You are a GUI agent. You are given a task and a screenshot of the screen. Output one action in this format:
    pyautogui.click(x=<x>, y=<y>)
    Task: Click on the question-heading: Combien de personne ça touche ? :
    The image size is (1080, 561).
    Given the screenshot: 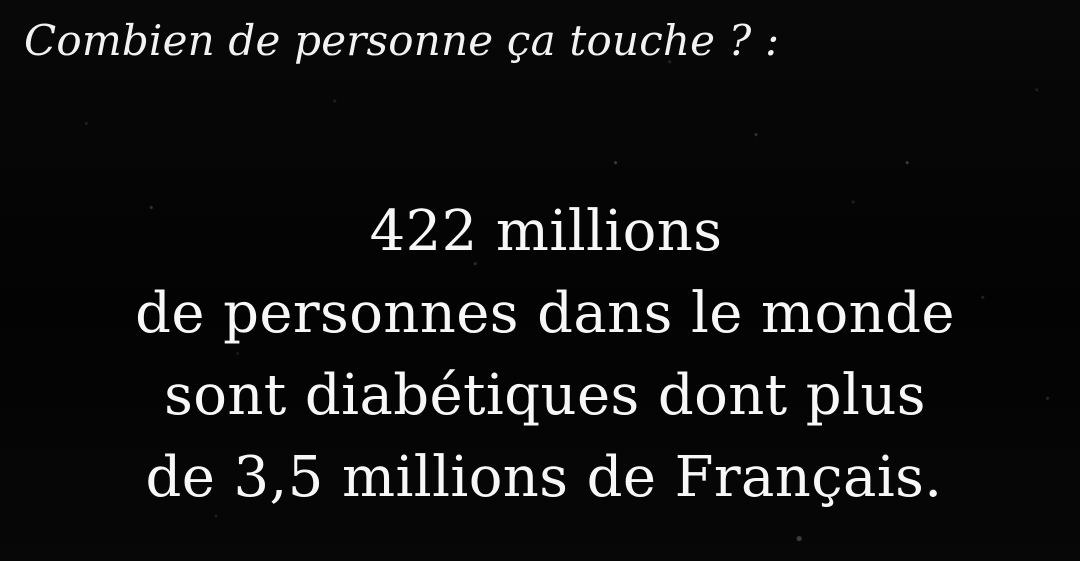 What is the action you would take?
    pyautogui.click(x=402, y=40)
    